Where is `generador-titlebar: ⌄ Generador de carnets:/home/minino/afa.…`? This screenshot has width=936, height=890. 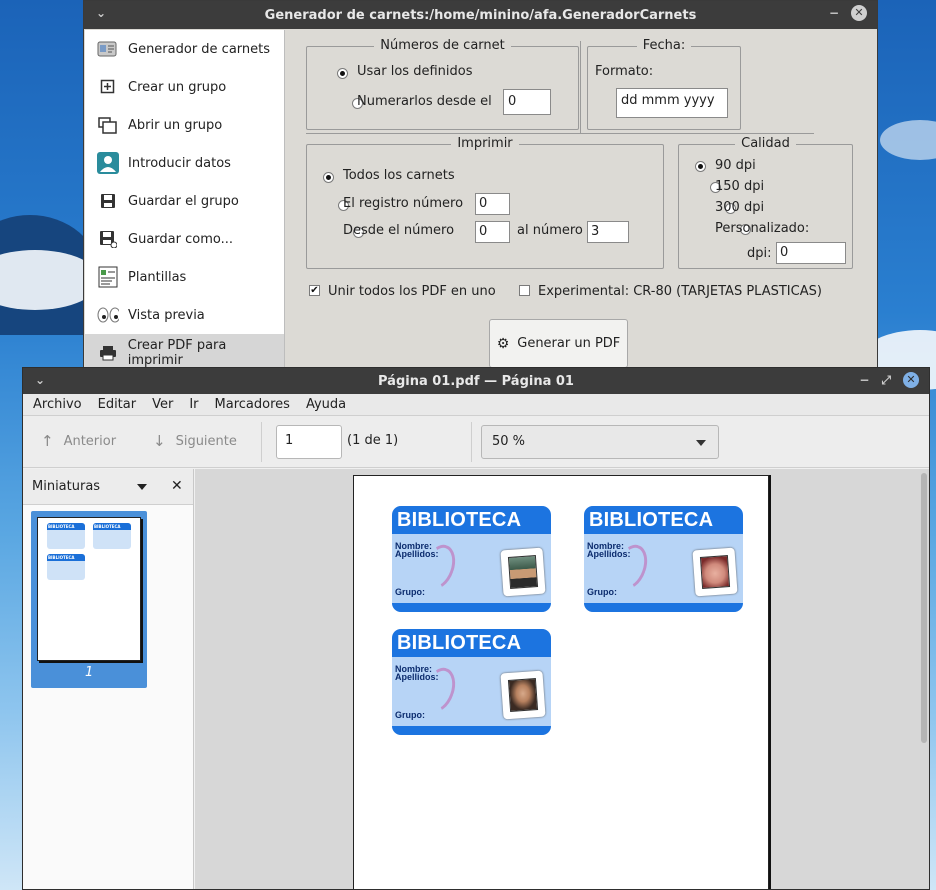 generador-titlebar: ⌄ Generador de carnets:/home/minino/afa.… is located at coordinates (480, 15).